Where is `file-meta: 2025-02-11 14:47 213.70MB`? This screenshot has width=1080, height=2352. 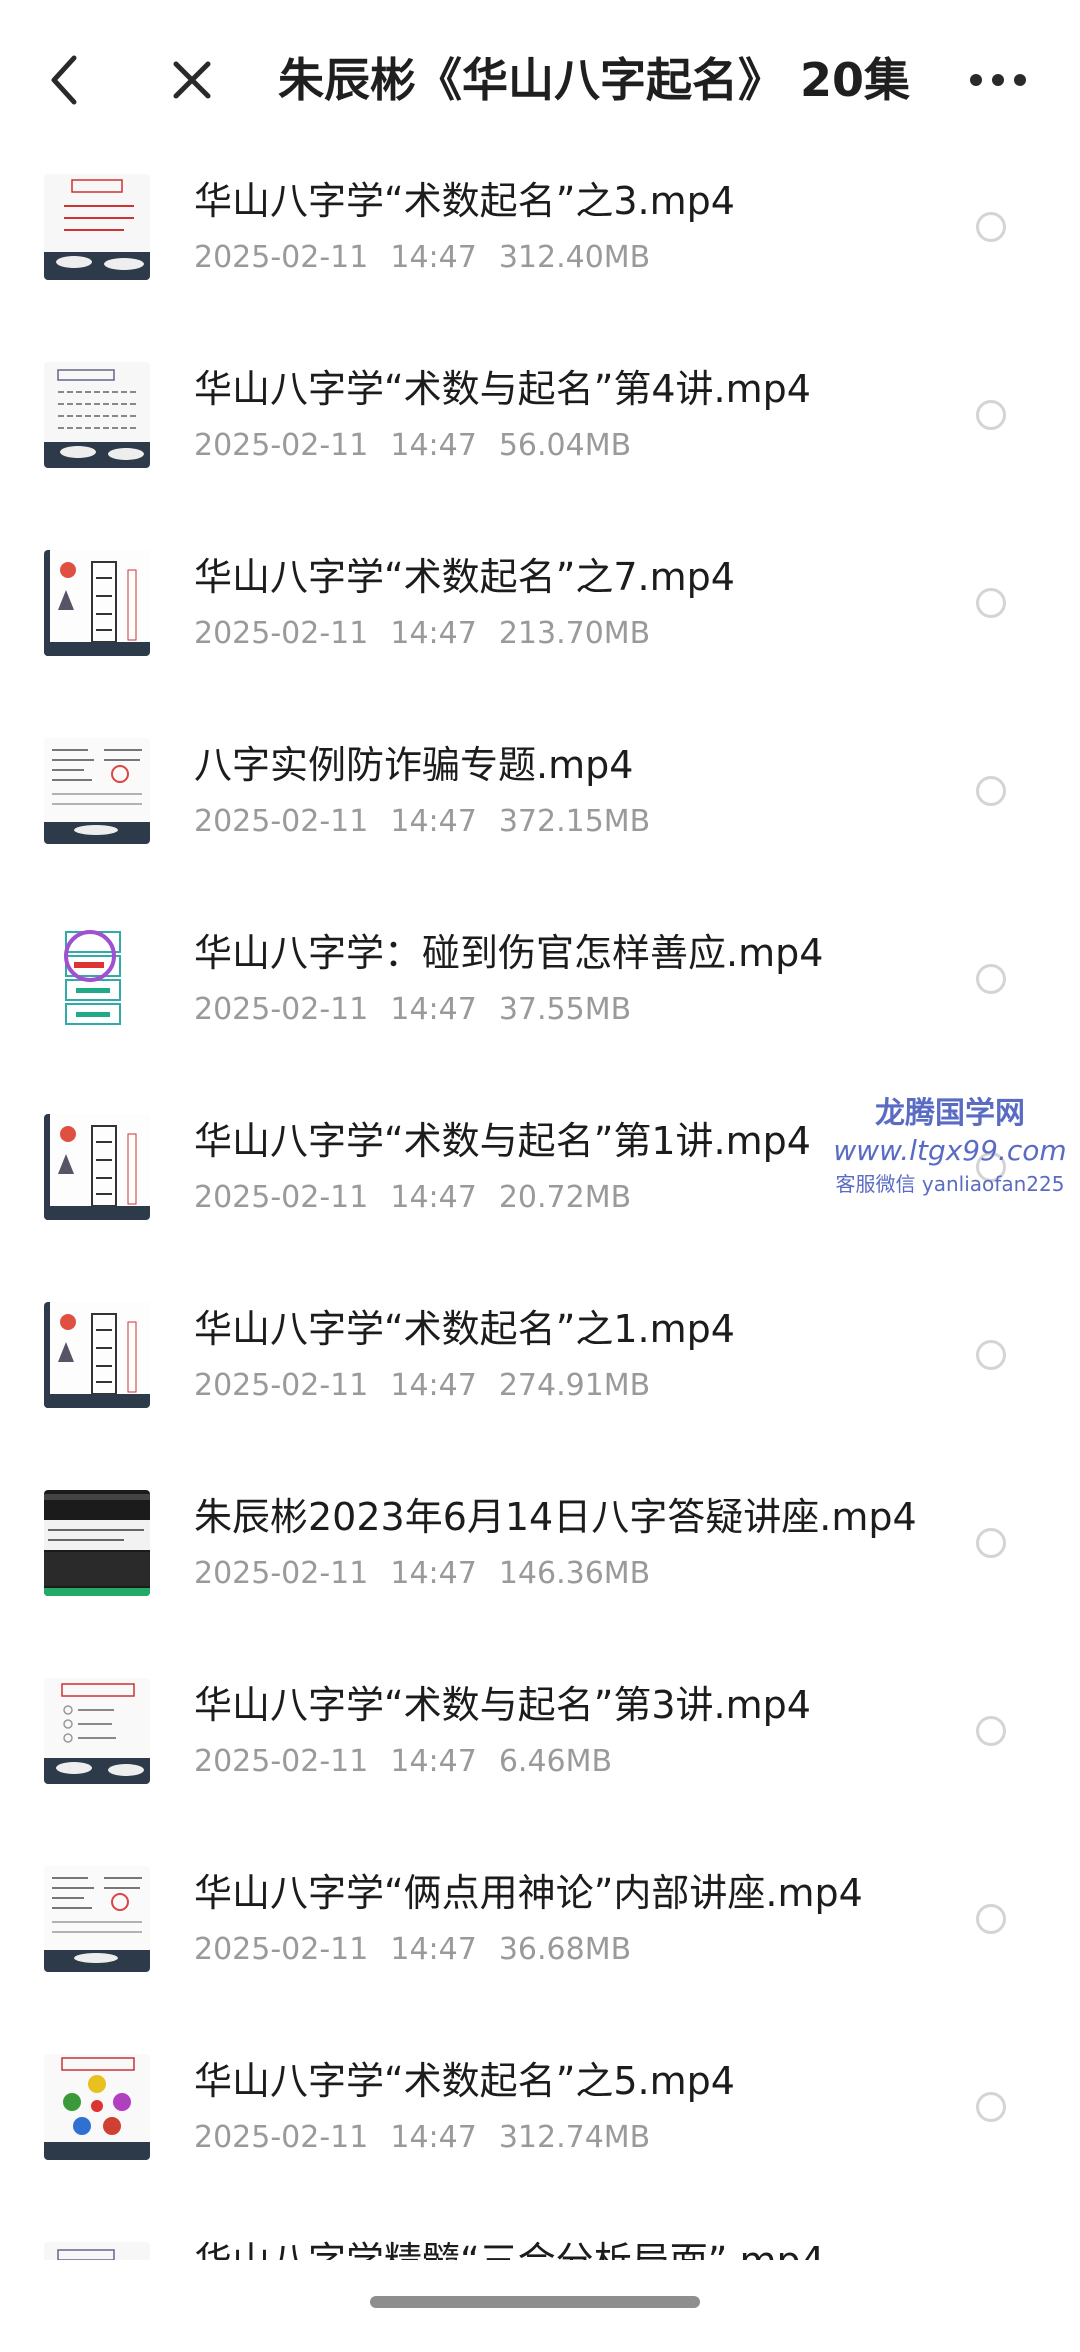 file-meta: 2025-02-11 14:47 213.70MB is located at coordinates (544, 634).